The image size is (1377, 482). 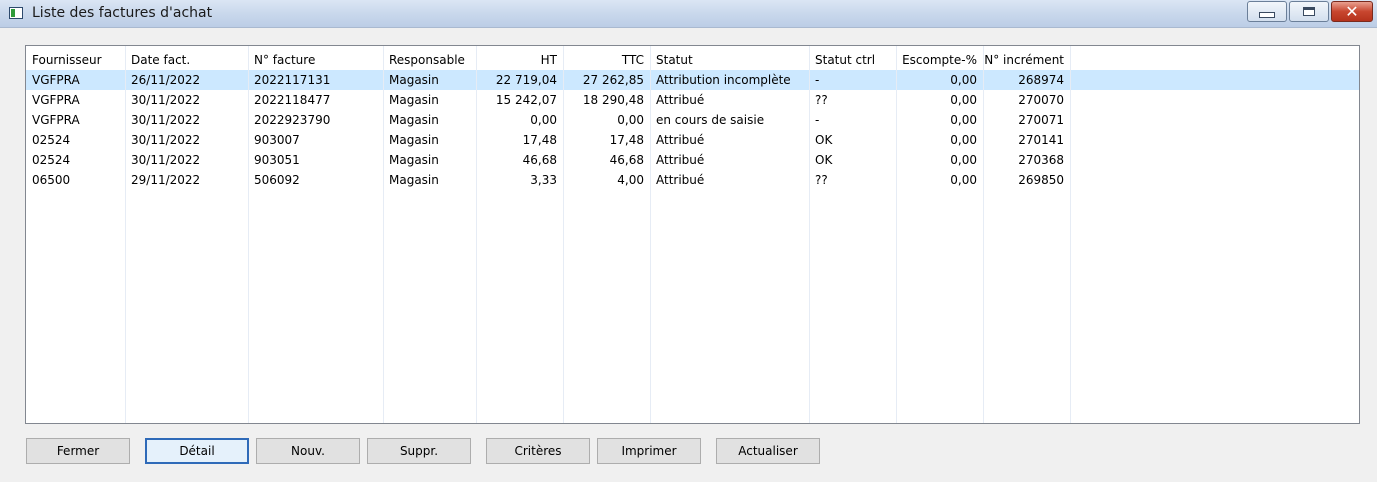 I want to click on cell-increment-number: 270070, so click(x=1041, y=100).